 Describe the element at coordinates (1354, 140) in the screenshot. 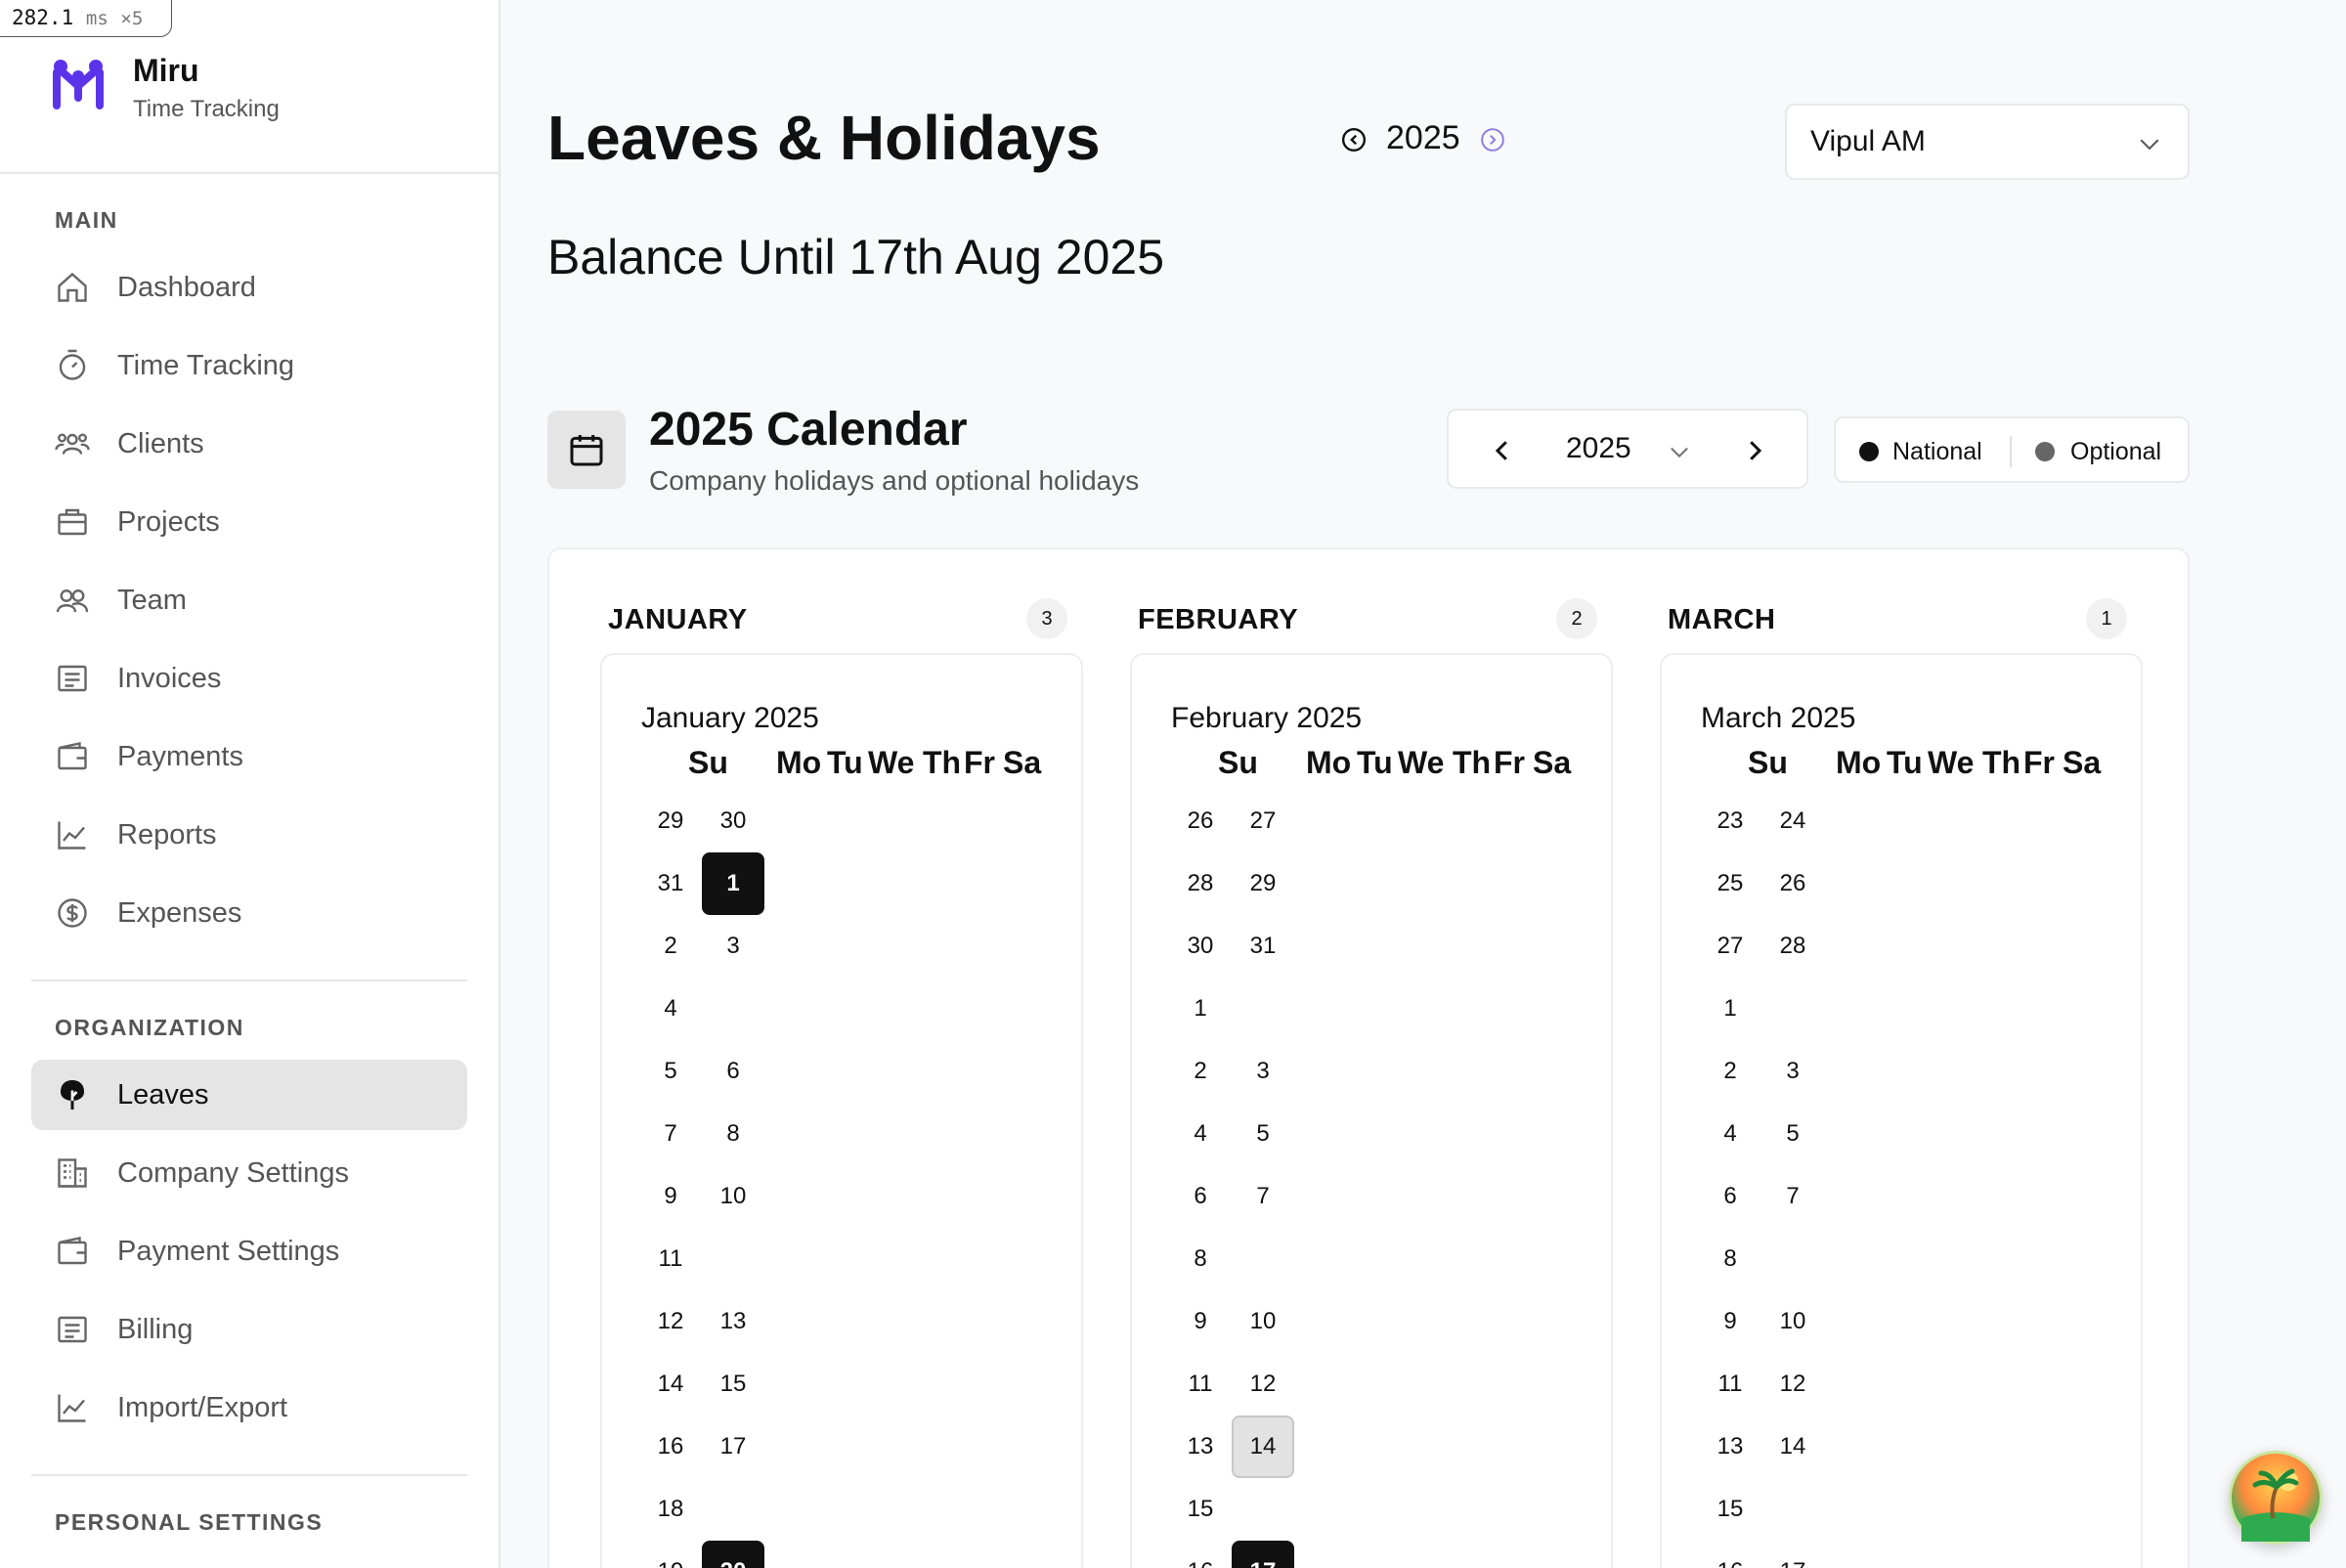

I see `circle-chevron-left-icon` at that location.